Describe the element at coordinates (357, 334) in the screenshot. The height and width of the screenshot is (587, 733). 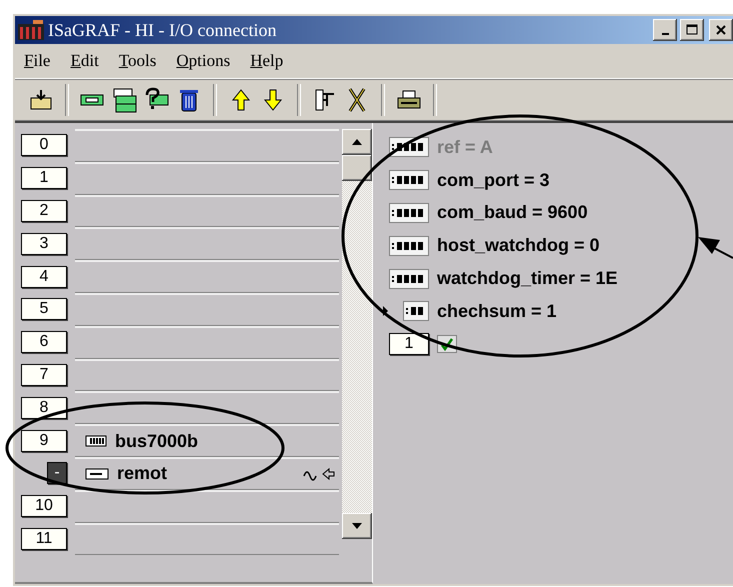
I see `scrollbar` at that location.